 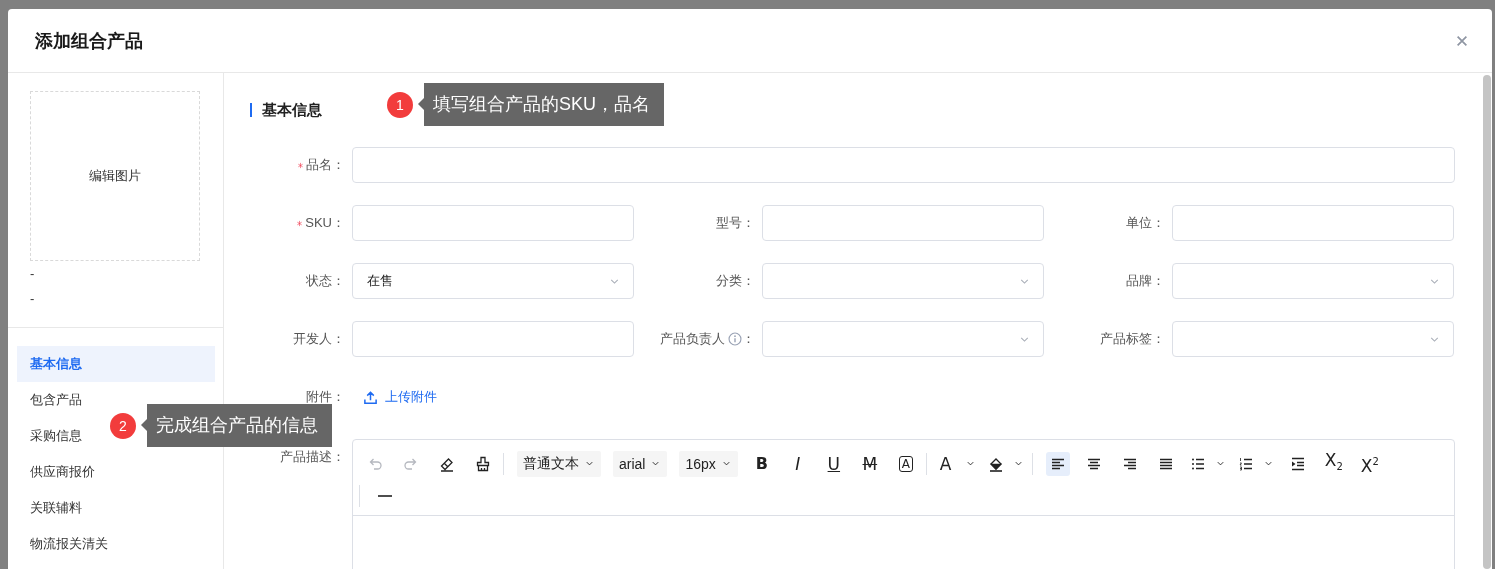 I want to click on border-button: A, so click(x=905, y=463).